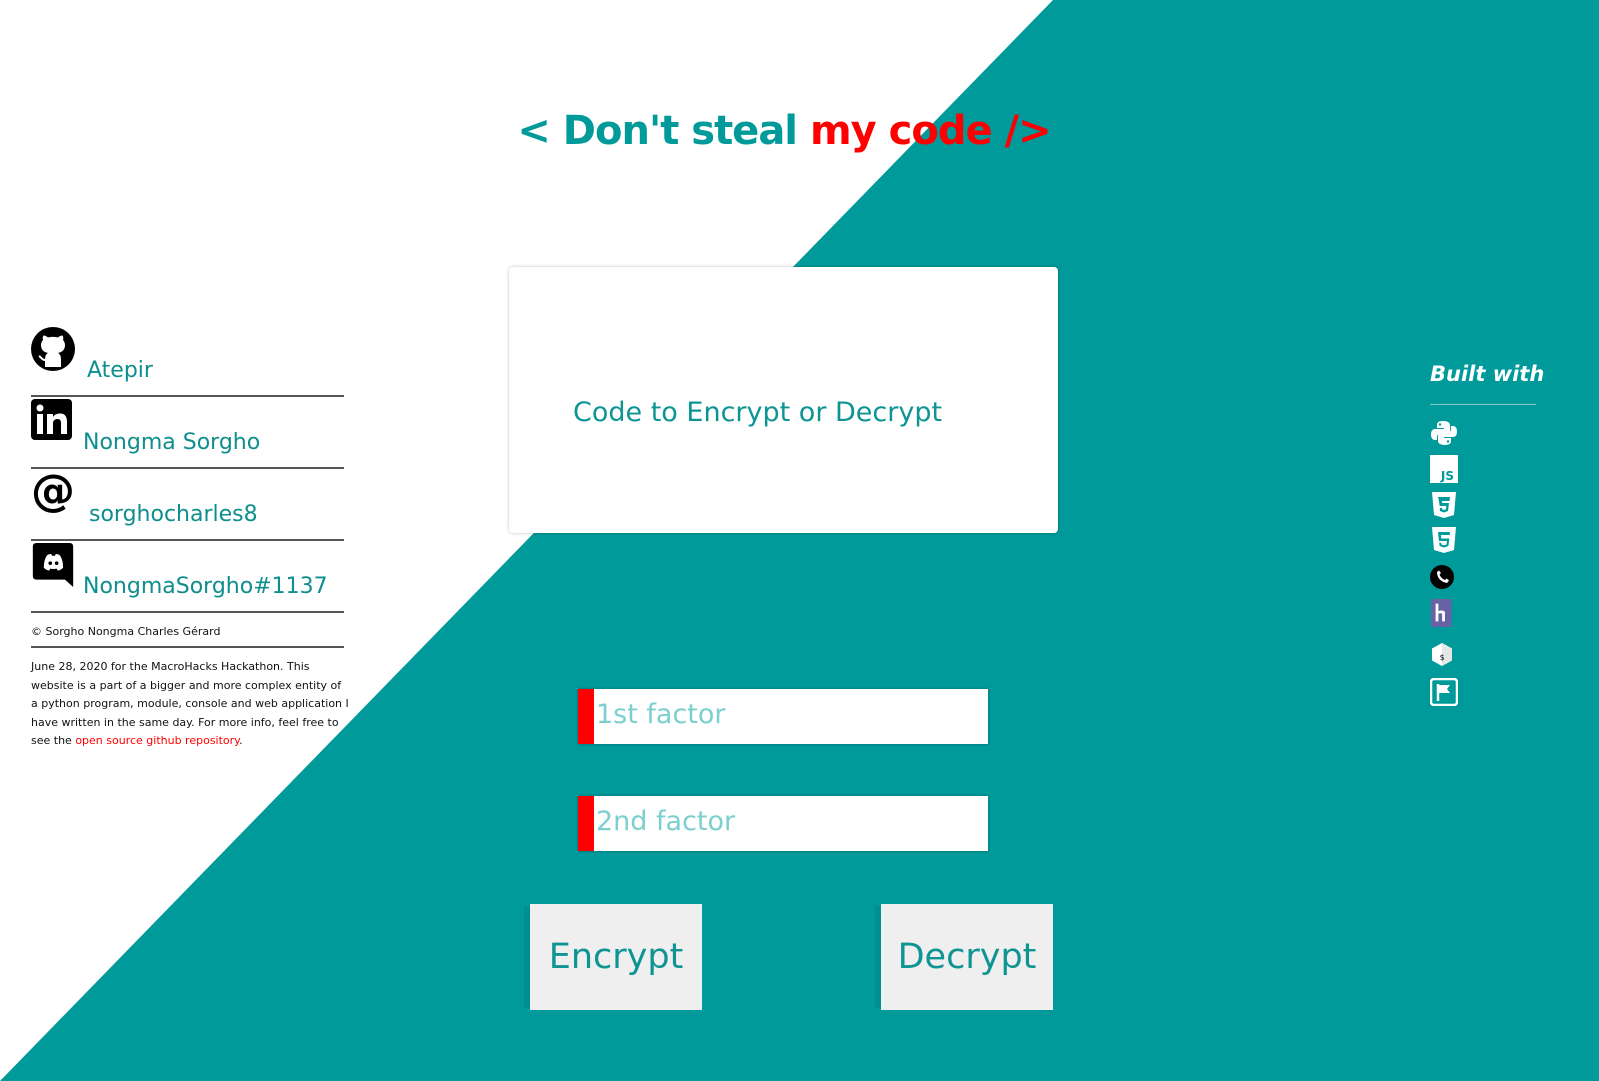 The image size is (1599, 1081). I want to click on copyright: © Sorgho Nongma Charles Gérard, so click(187, 630).